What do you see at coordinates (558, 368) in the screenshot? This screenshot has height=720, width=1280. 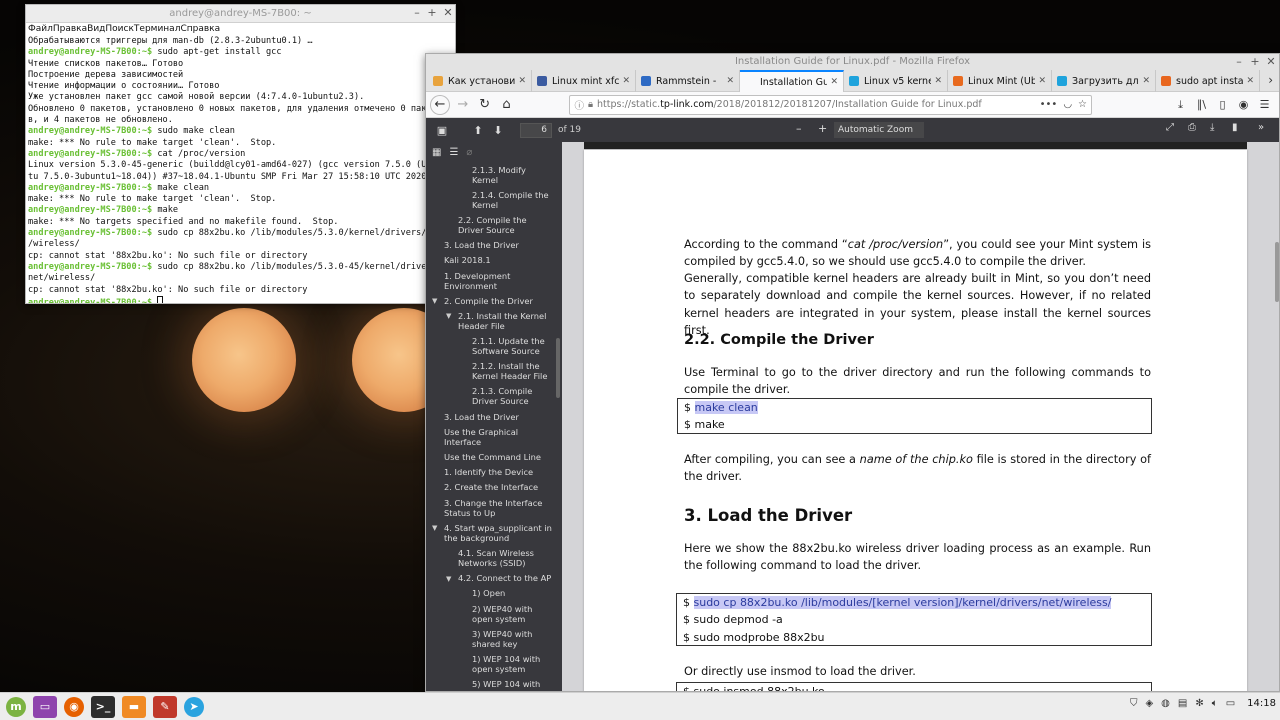 I see `sidebar-scrollbar` at bounding box center [558, 368].